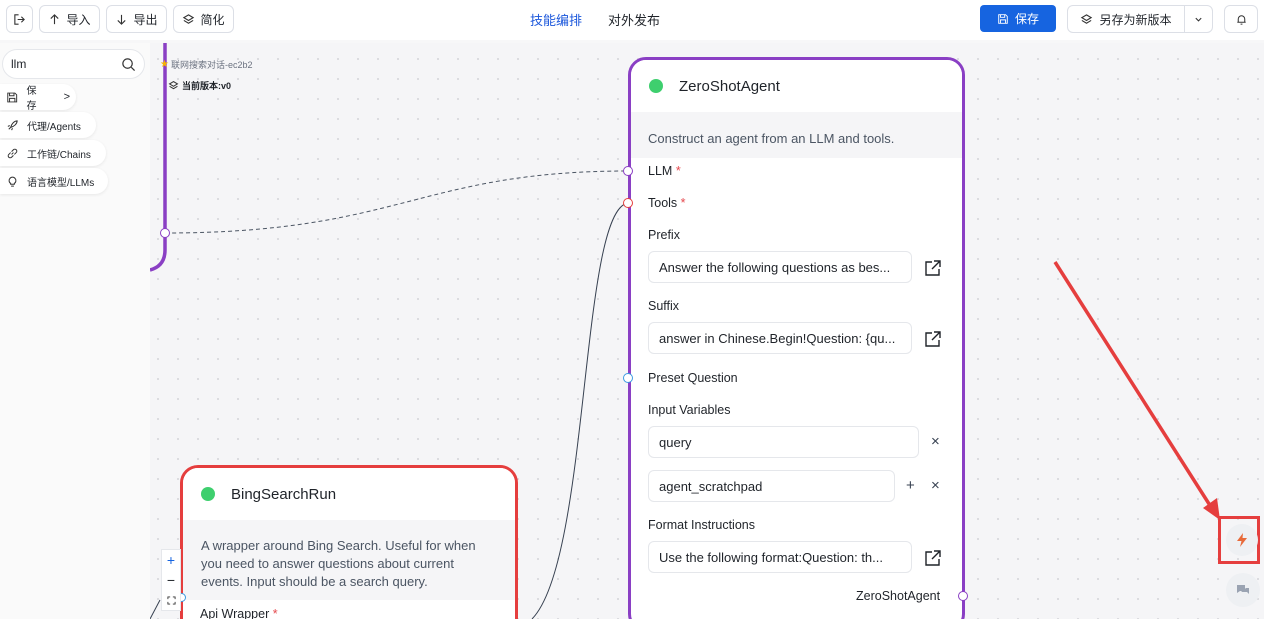 Image resolution: width=1264 pixels, height=619 pixels. I want to click on chat-button, so click(1243, 590).